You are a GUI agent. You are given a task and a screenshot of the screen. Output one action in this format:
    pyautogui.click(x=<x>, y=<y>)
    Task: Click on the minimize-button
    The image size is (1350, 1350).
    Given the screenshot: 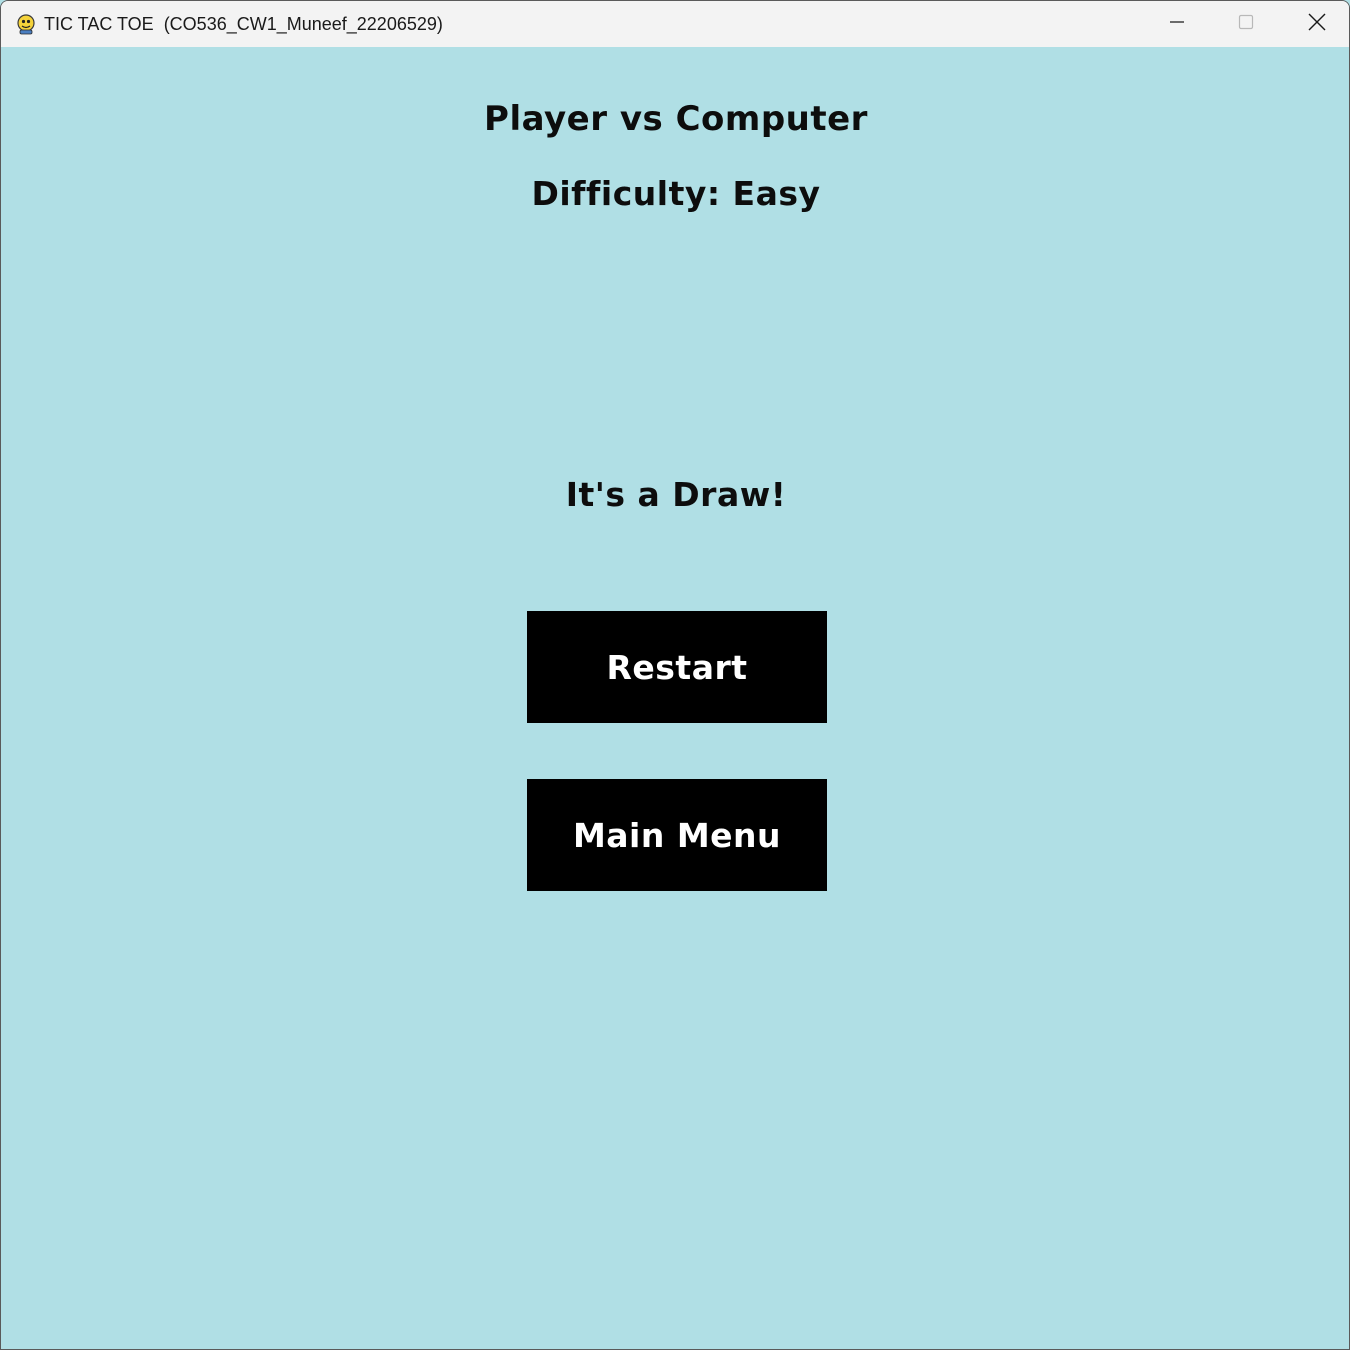 What is the action you would take?
    pyautogui.click(x=1177, y=24)
    